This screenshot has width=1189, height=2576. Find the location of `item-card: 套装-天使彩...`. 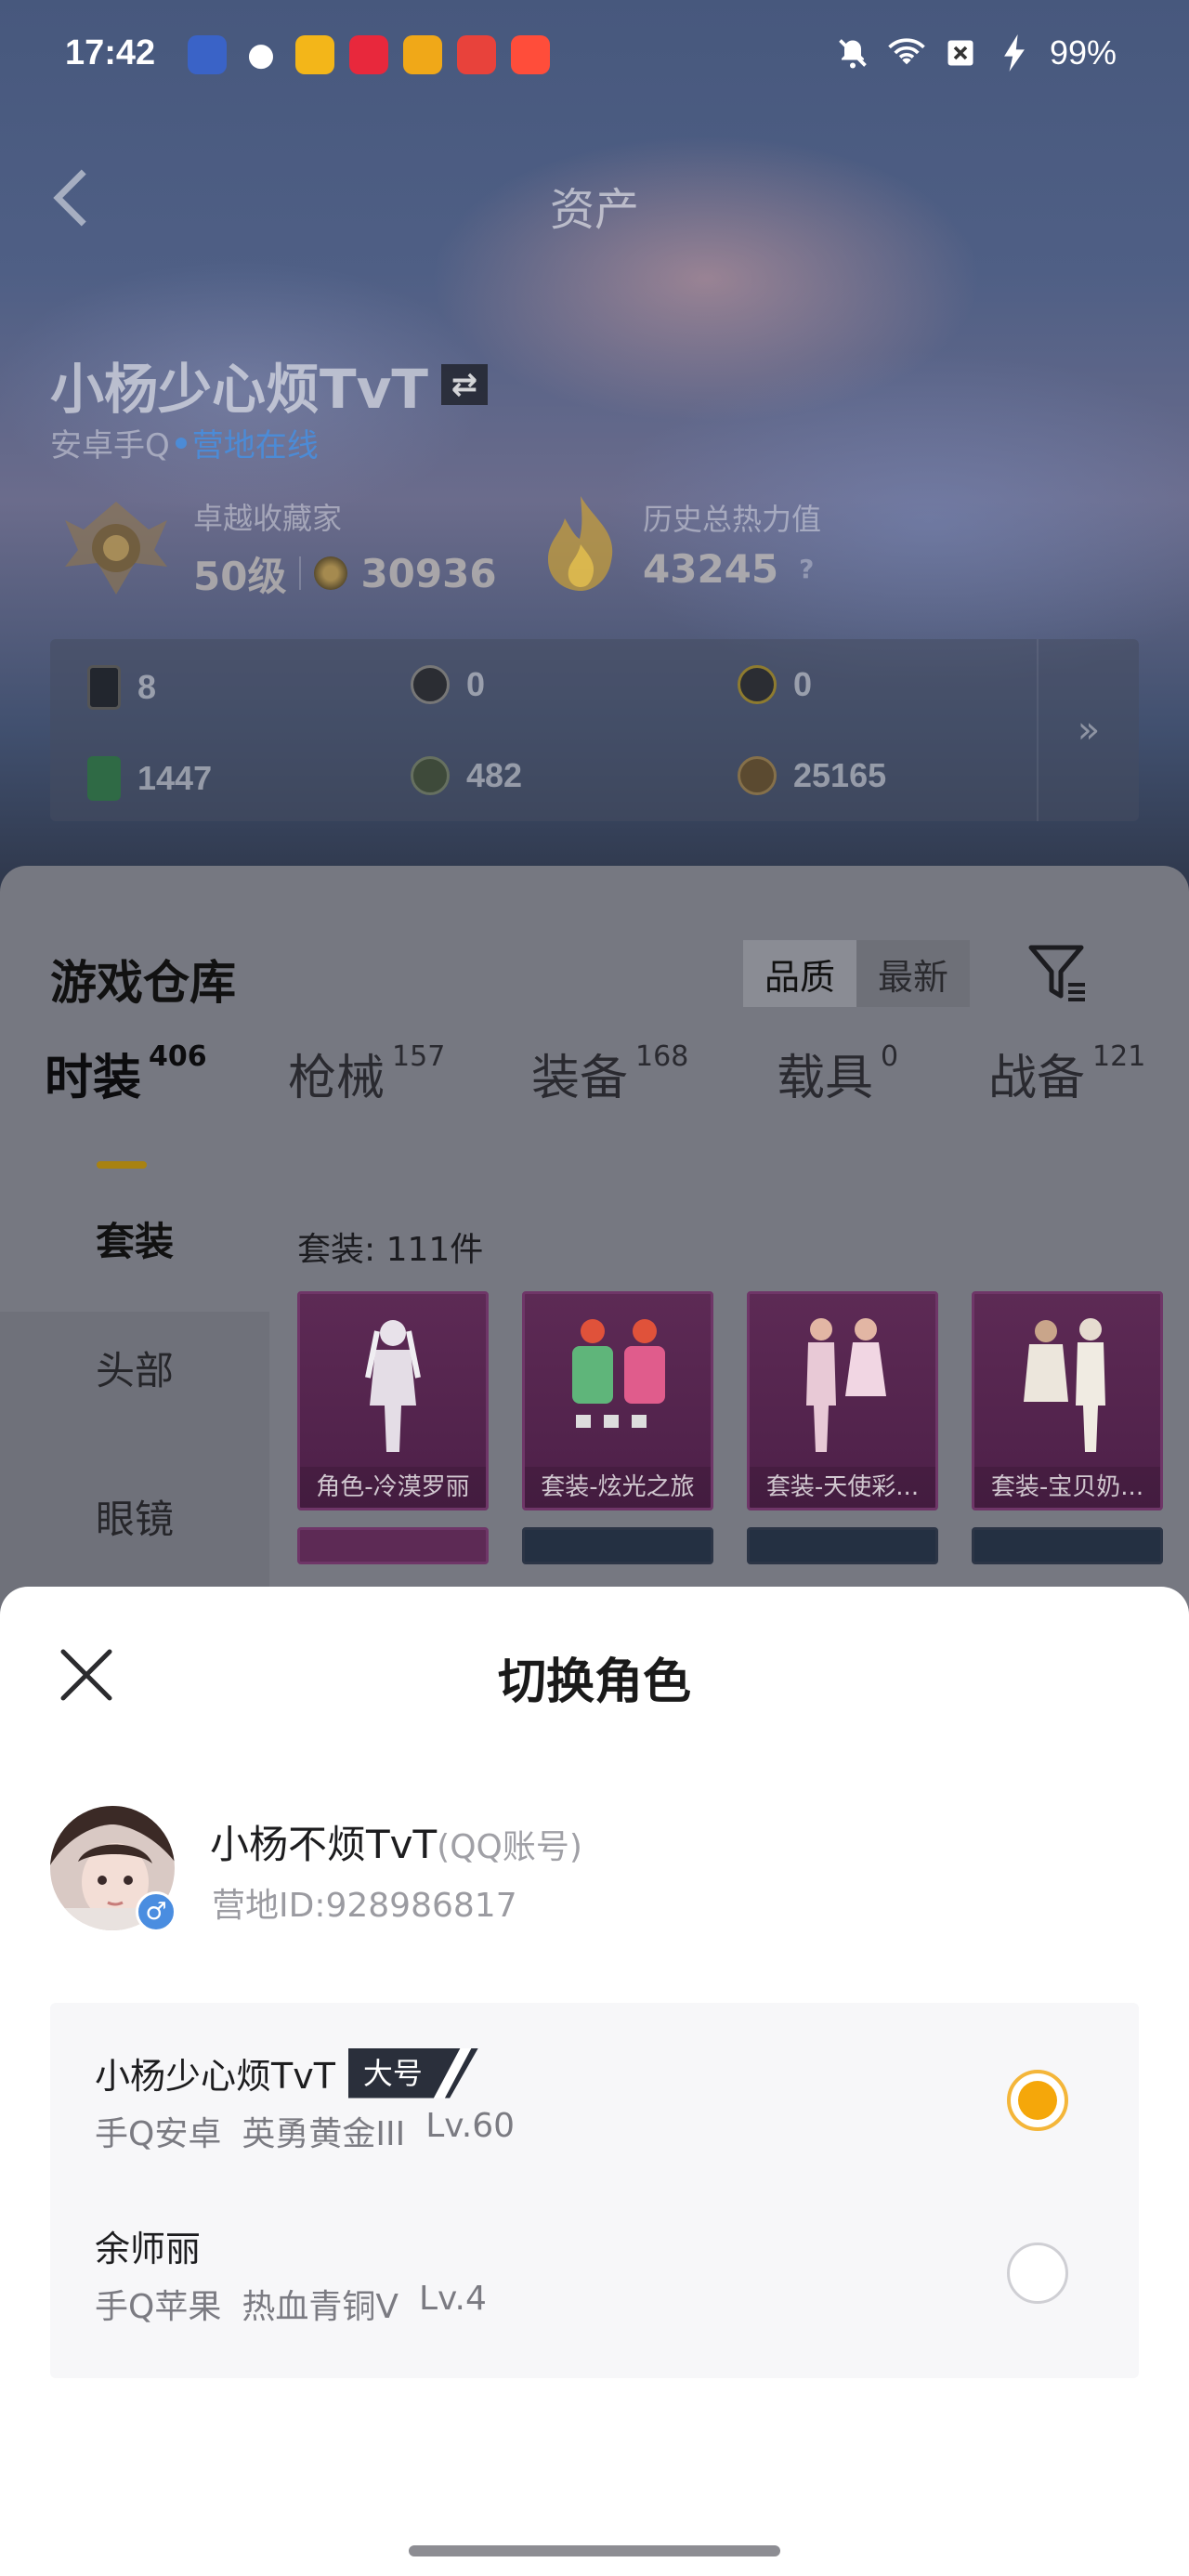

item-card: 套装-天使彩... is located at coordinates (843, 1400).